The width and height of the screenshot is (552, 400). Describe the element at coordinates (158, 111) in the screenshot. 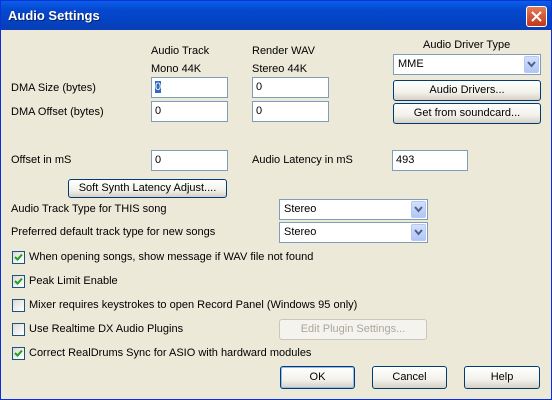

I see `dma-offset-track-value: 0` at that location.